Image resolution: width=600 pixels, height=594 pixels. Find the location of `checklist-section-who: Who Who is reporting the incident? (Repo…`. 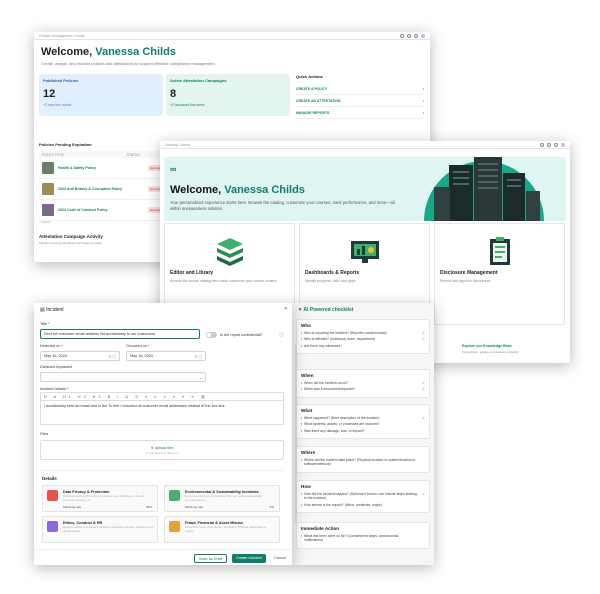

checklist-section-who: Who Who is reporting the incident? (Repo… is located at coordinates (363, 337).